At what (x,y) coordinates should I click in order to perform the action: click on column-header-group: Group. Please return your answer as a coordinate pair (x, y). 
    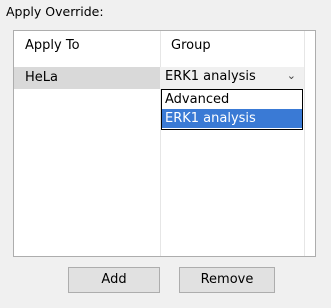
    Looking at the image, I should click on (191, 45).